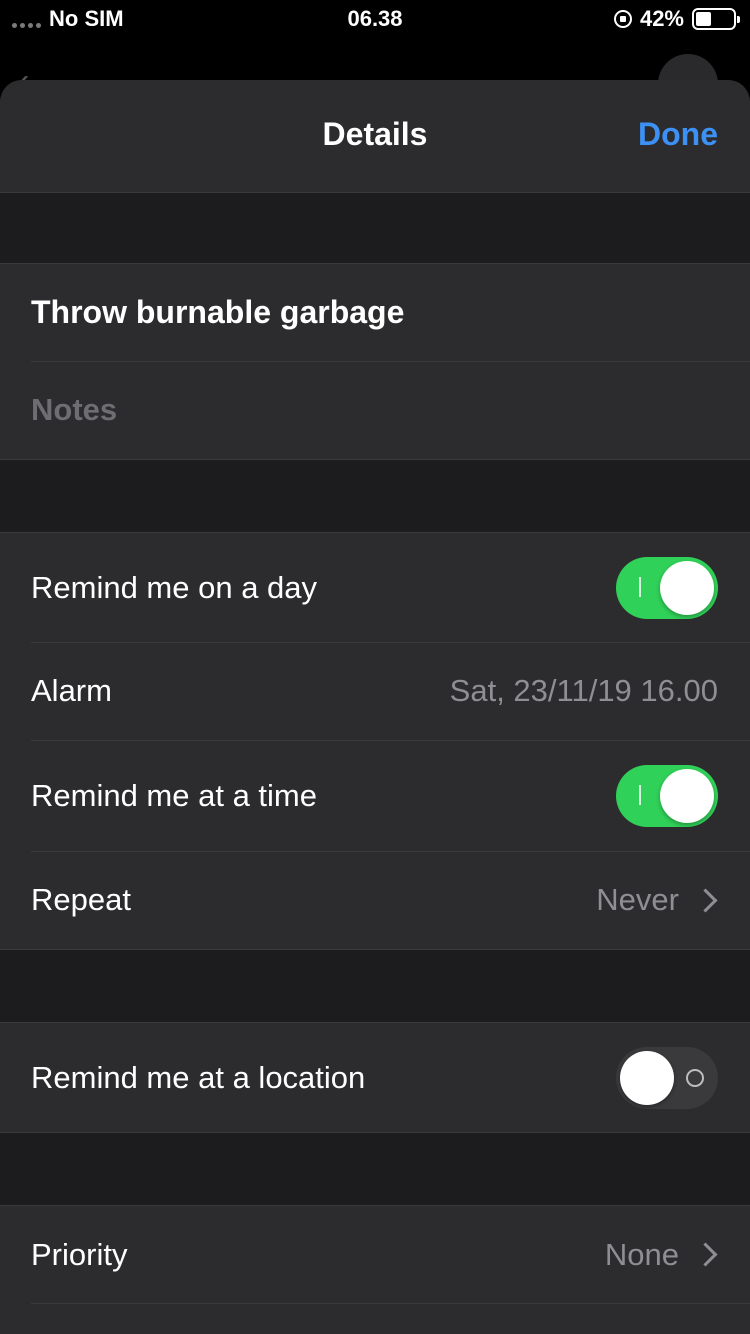 Image resolution: width=750 pixels, height=1334 pixels. I want to click on remind-location-row: Remind me at a location, so click(375, 1077).